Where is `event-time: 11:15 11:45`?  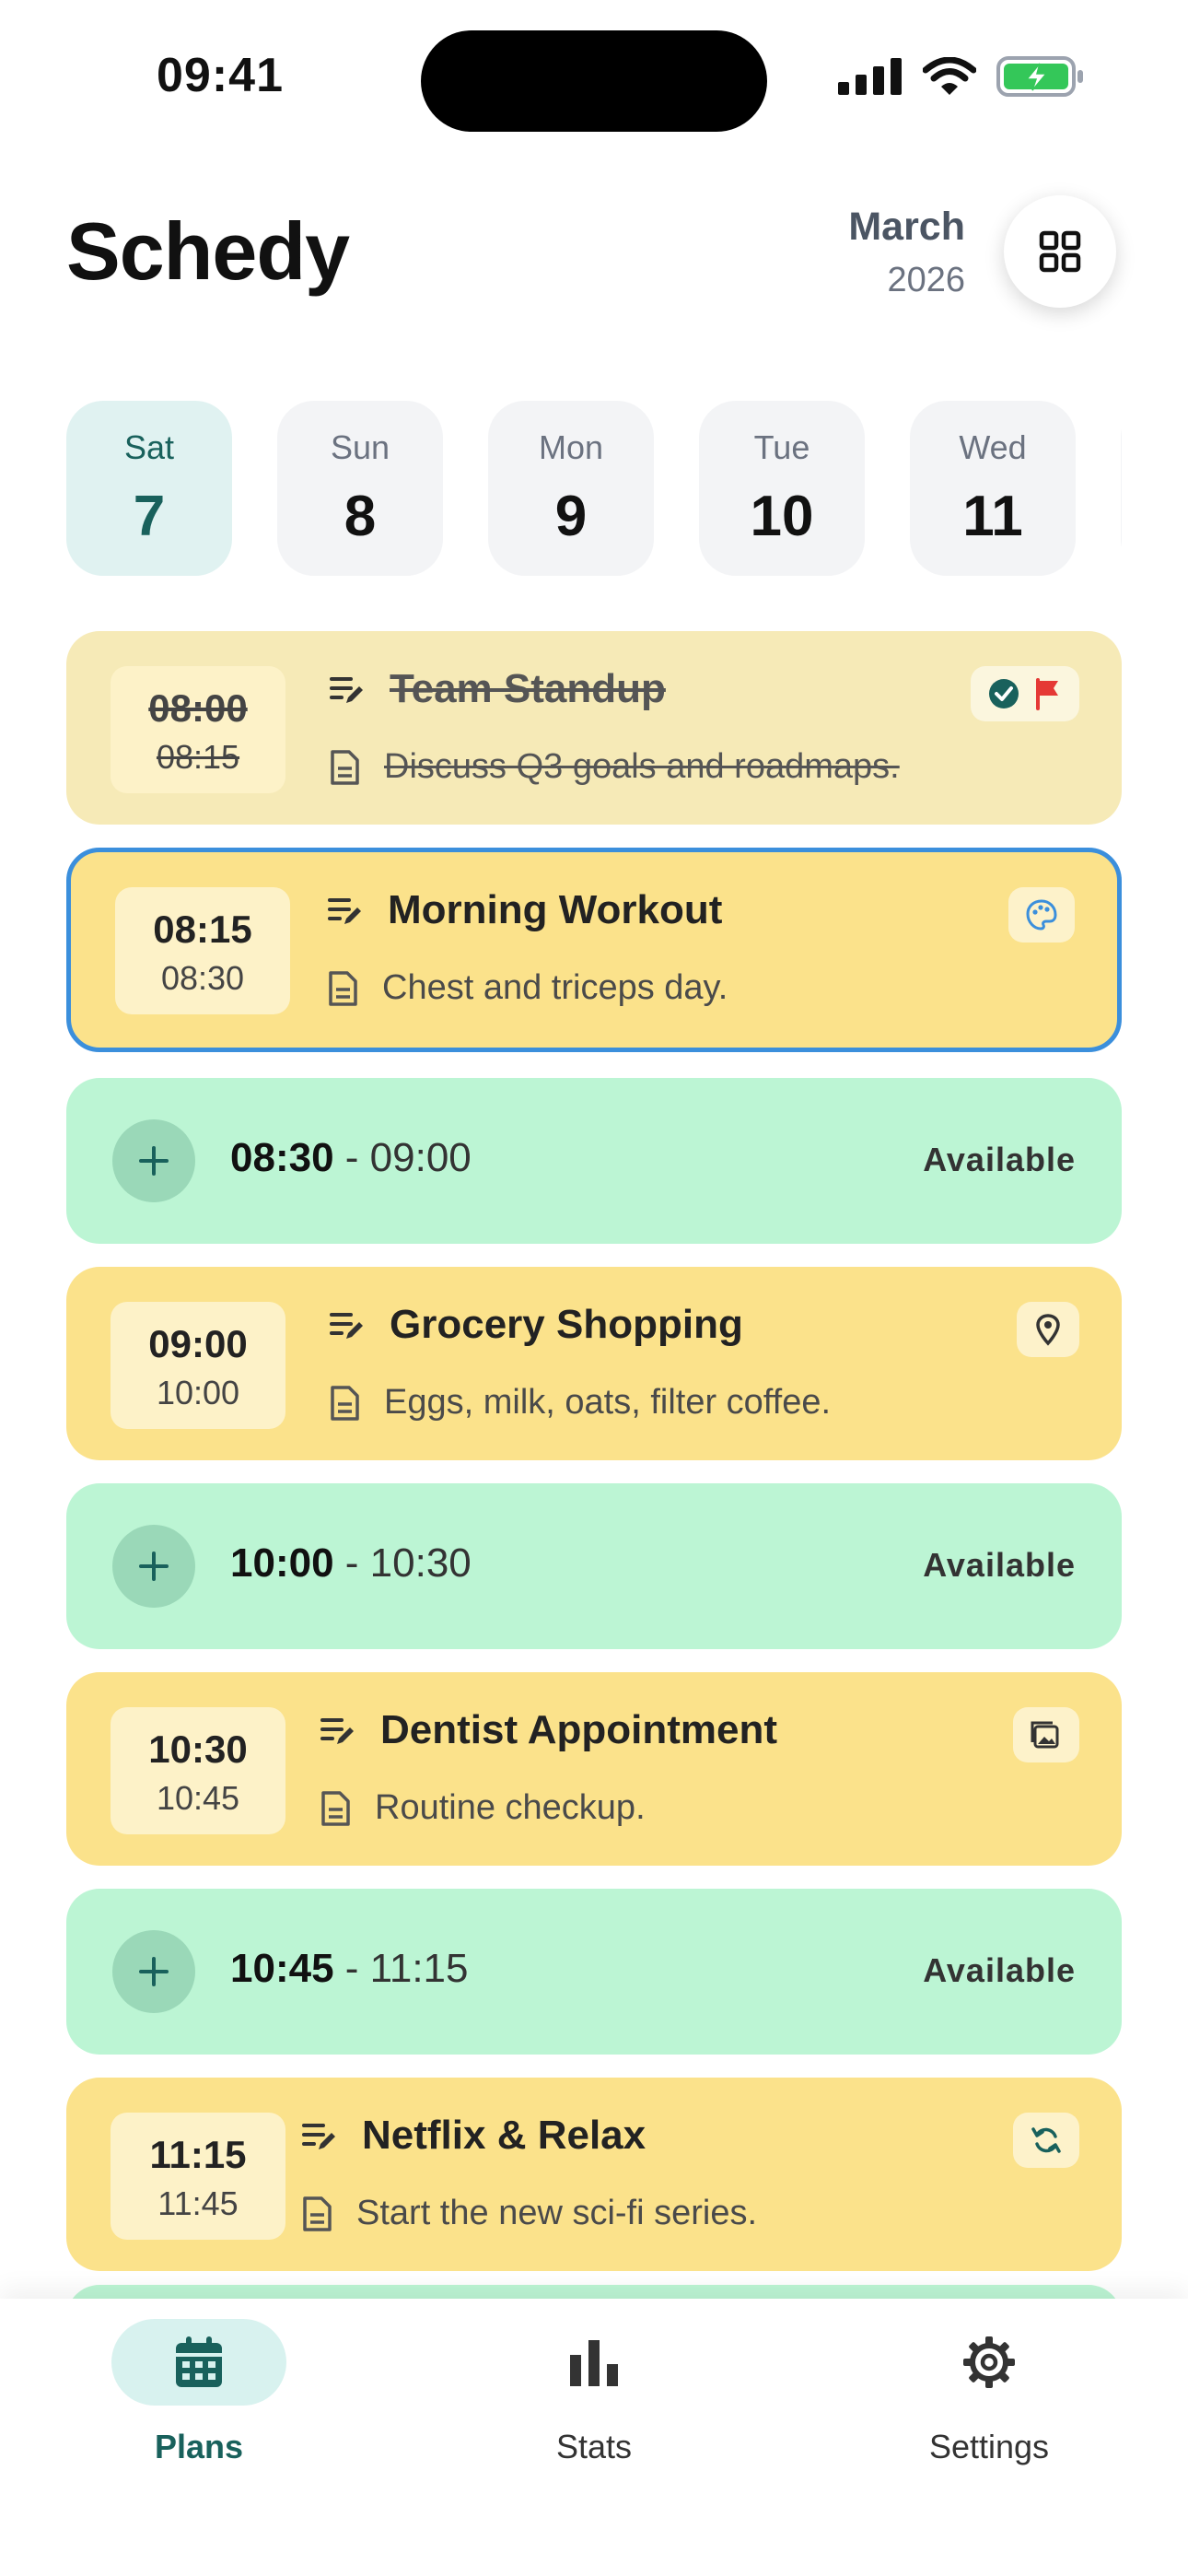 event-time: 11:15 11:45 is located at coordinates (198, 2176).